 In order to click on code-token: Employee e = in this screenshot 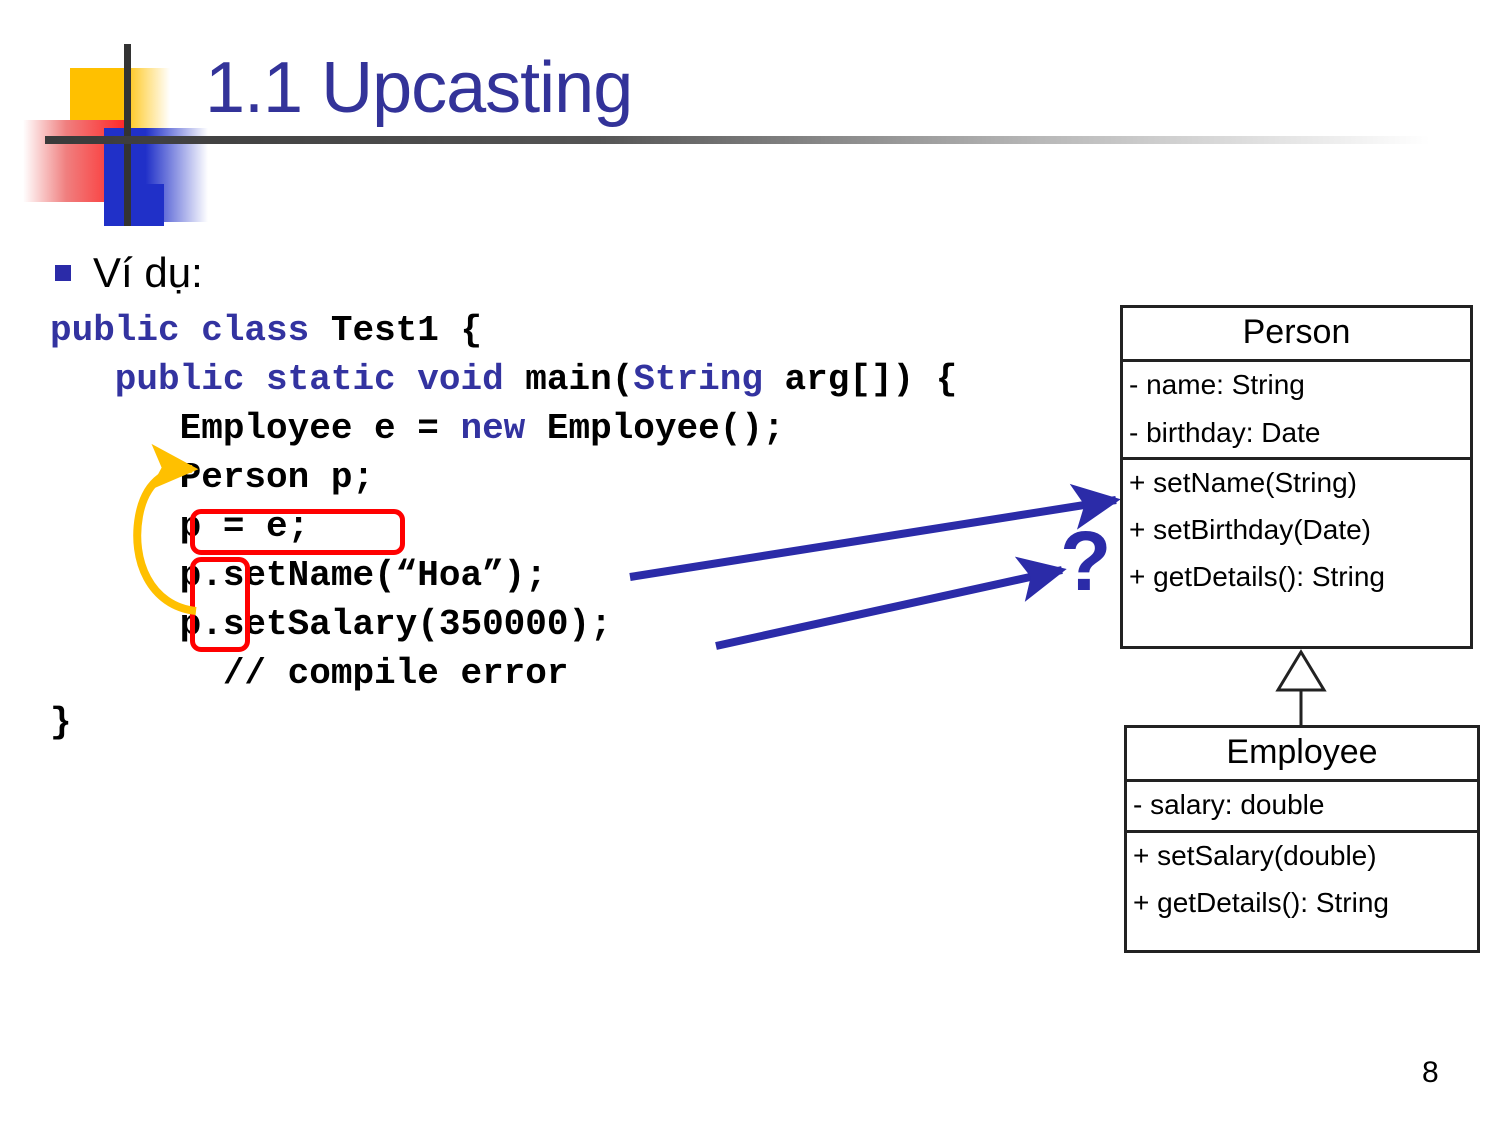, I will do `click(255, 428)`.